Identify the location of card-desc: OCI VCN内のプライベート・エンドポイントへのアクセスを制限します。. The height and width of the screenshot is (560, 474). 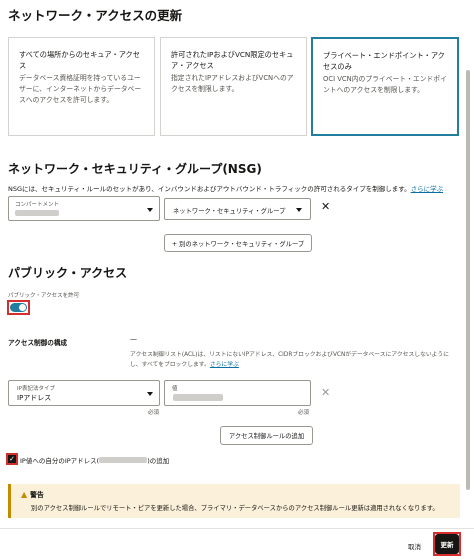
(385, 84).